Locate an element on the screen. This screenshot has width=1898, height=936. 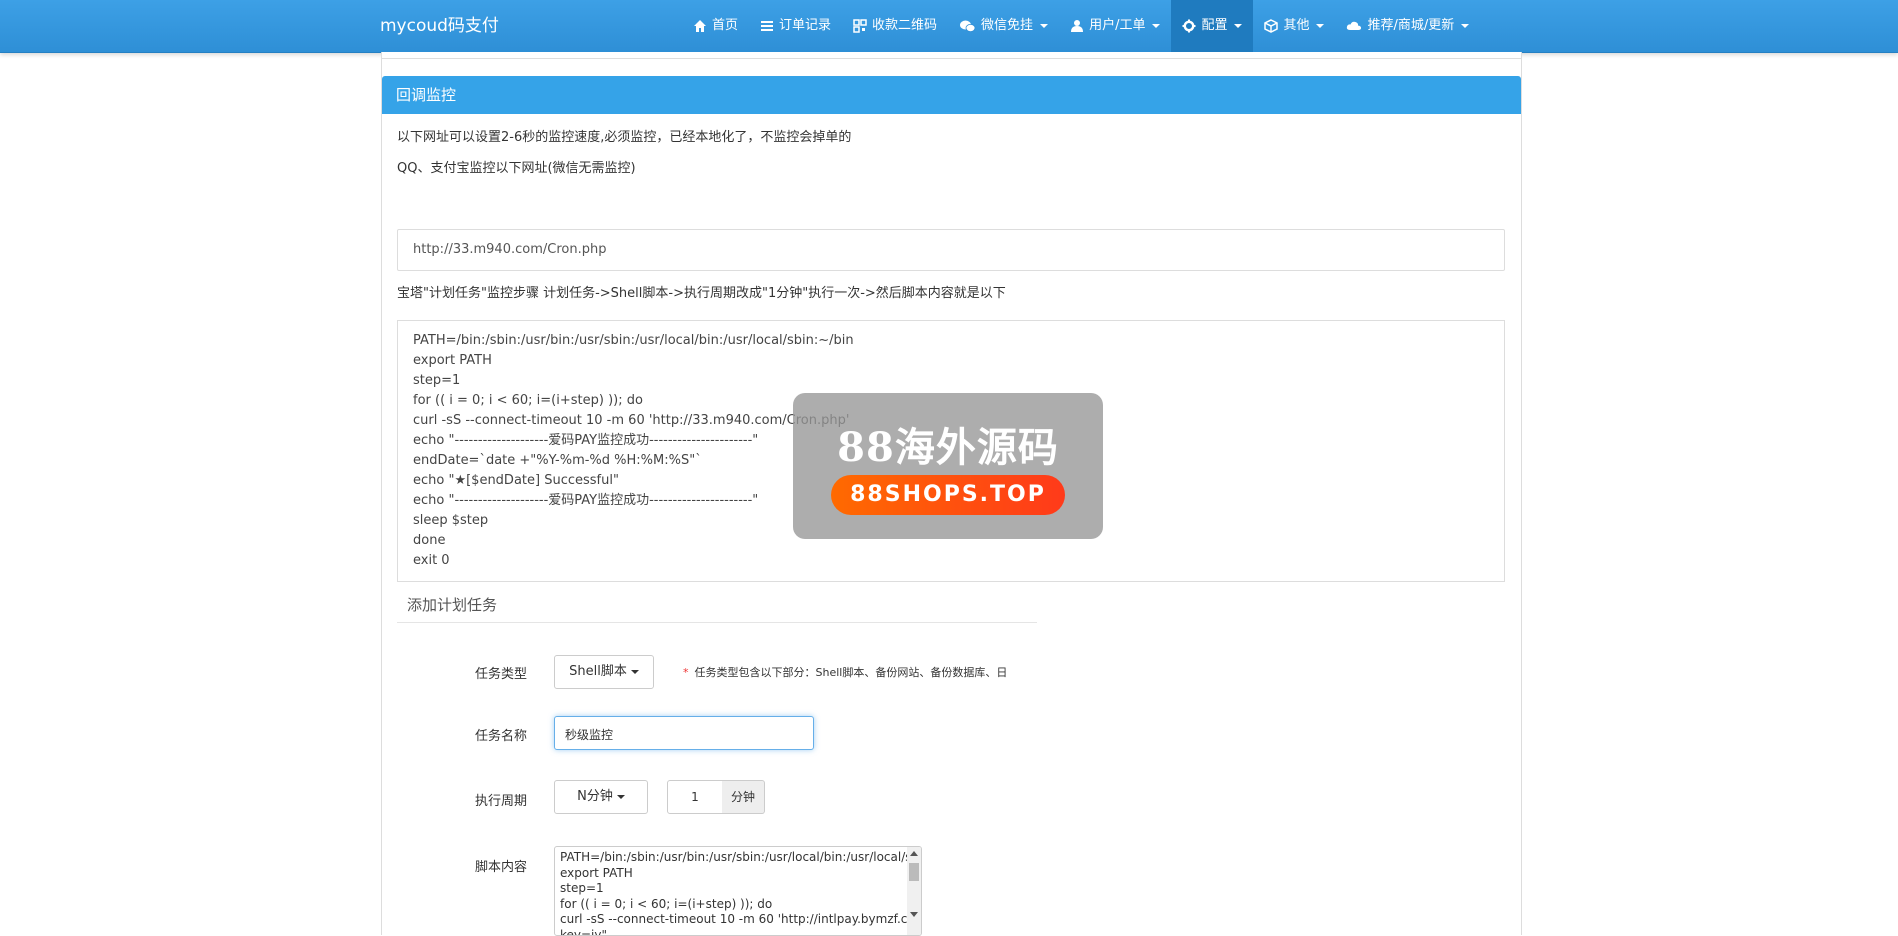
task-name-label: 任务名称 is located at coordinates (501, 736).